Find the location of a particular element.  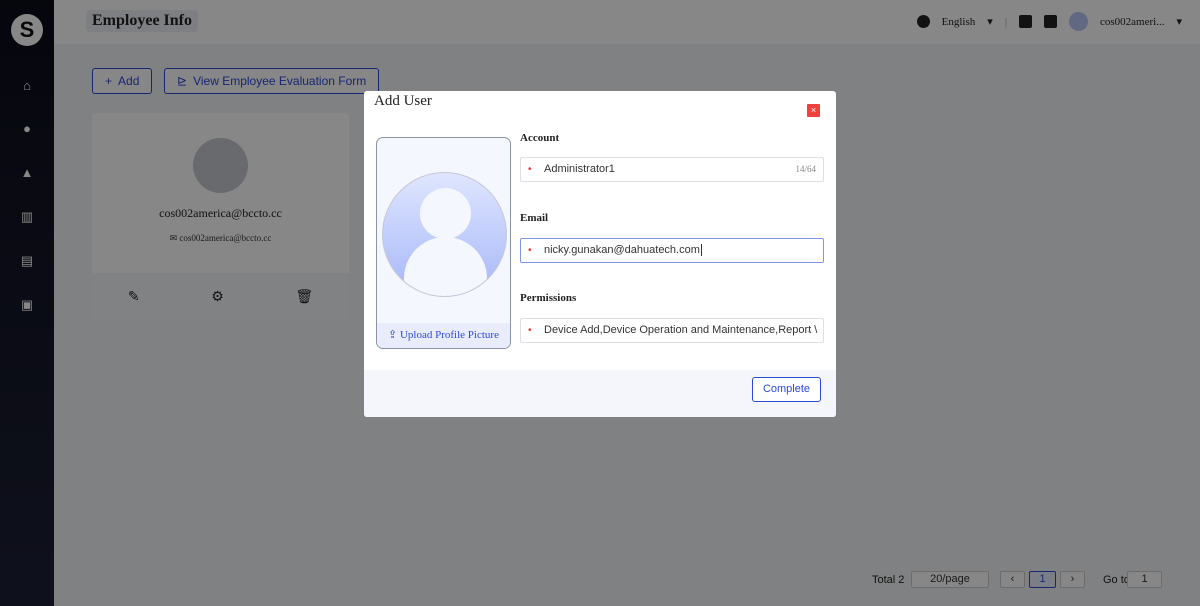

email-input: • nicky.gunakan@dahuatech.com is located at coordinates (672, 250).